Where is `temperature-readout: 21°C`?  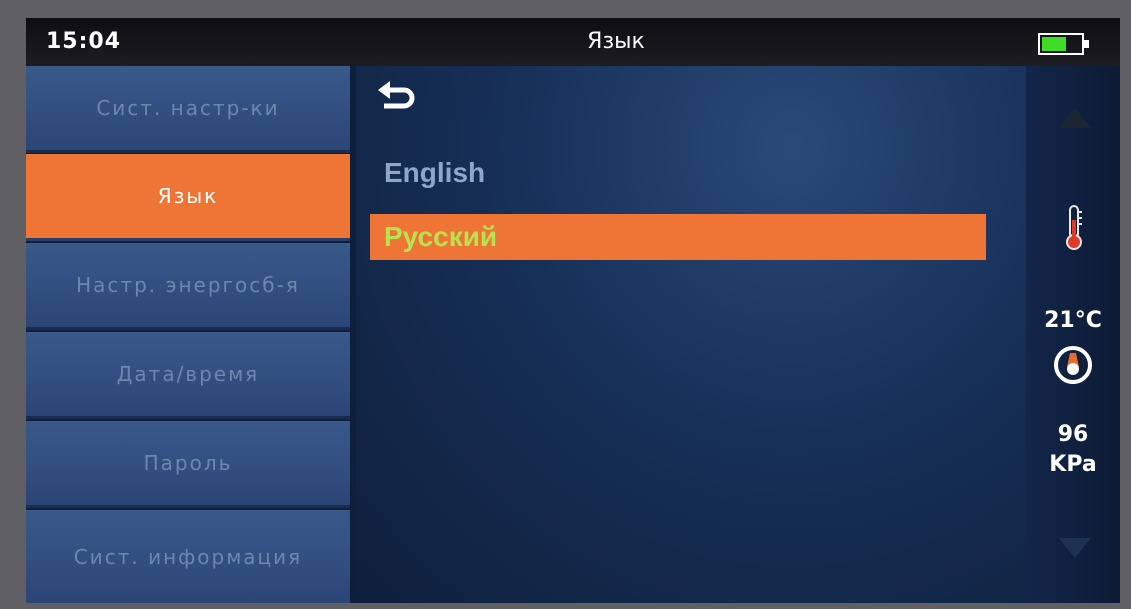
temperature-readout: 21°C is located at coordinates (1073, 320).